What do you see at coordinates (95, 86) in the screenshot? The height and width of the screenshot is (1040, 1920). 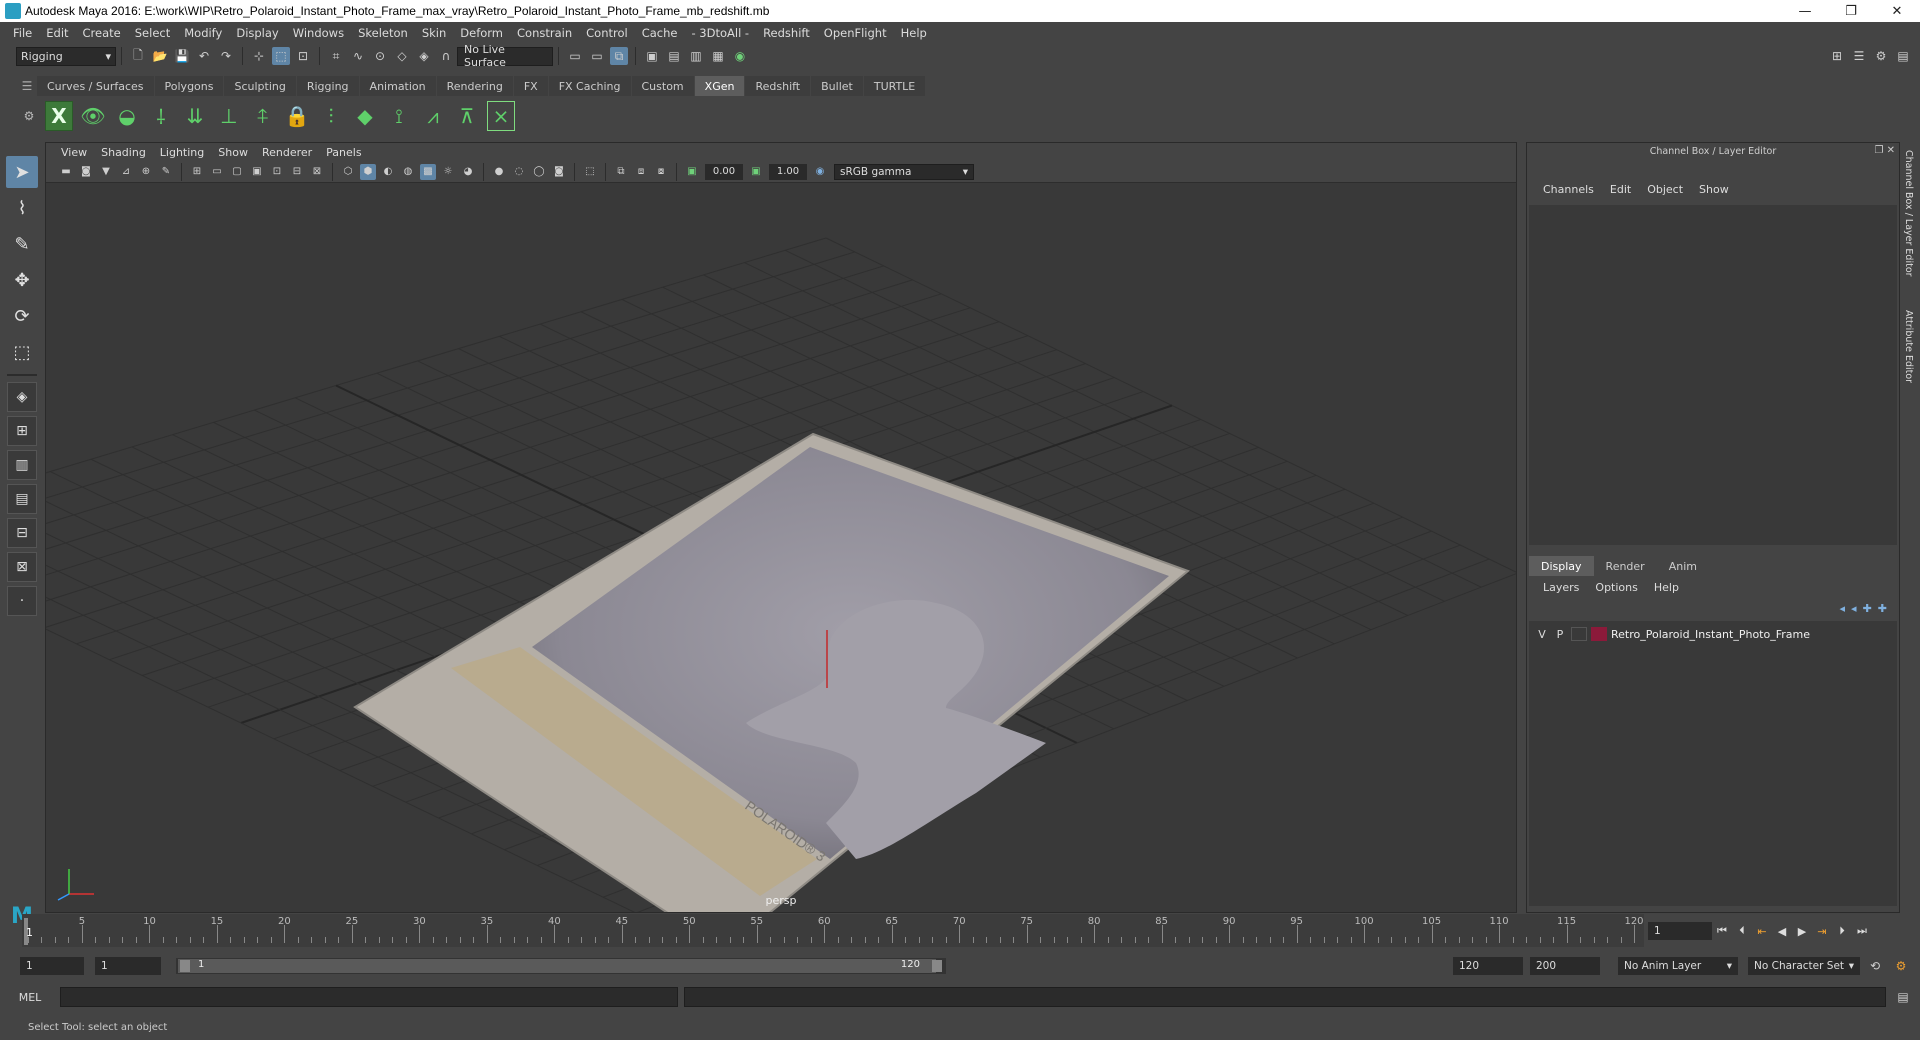 I see `tab-curves-surfaces: Curves / Surfaces` at bounding box center [95, 86].